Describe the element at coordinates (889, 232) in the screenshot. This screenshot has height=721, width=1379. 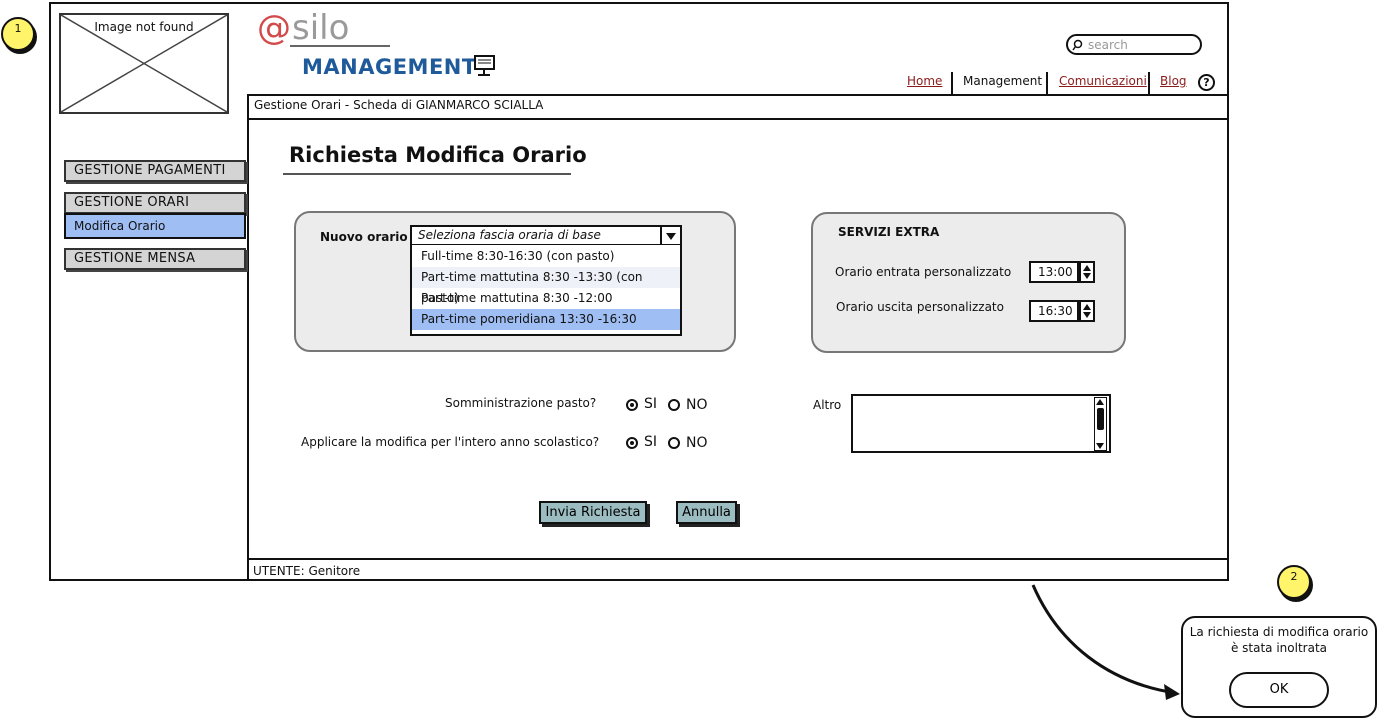
I see `servizi-extra-title: SERVIZI EXTRA` at that location.